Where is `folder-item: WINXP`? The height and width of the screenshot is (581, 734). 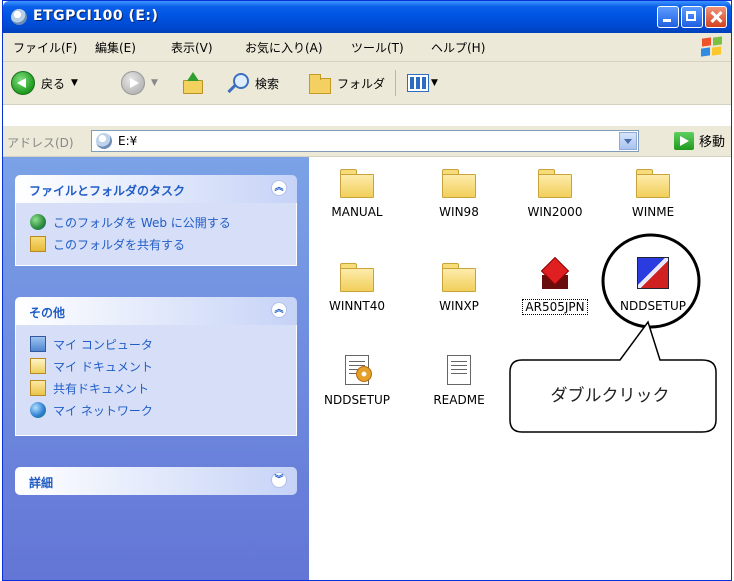
folder-item: WINXP is located at coordinates (459, 288).